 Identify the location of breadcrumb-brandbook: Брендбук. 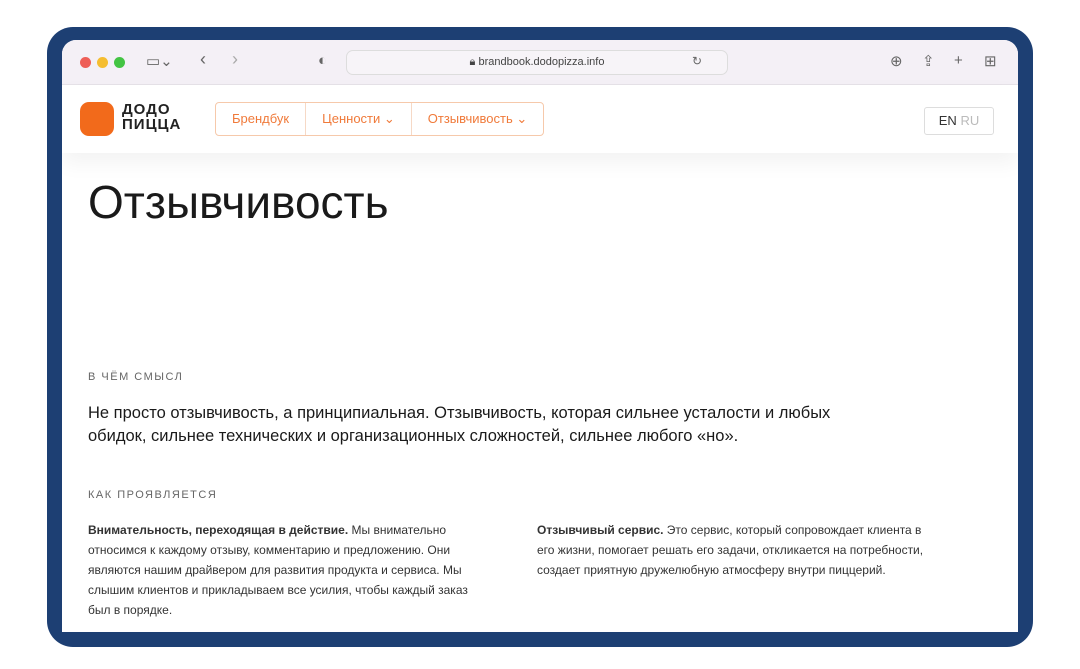
(261, 119).